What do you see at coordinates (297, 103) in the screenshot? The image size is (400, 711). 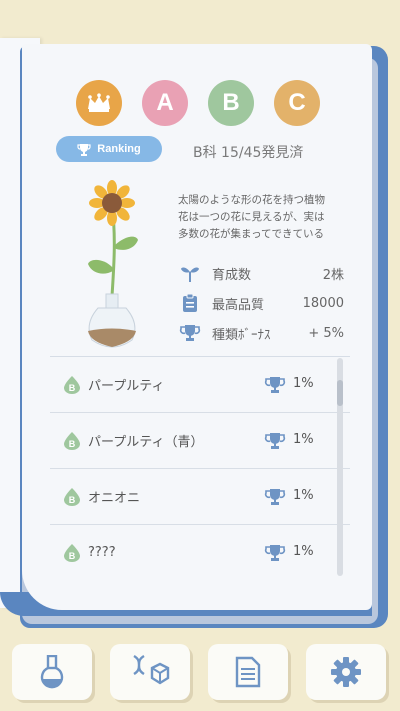 I see `grade-c-button: C` at bounding box center [297, 103].